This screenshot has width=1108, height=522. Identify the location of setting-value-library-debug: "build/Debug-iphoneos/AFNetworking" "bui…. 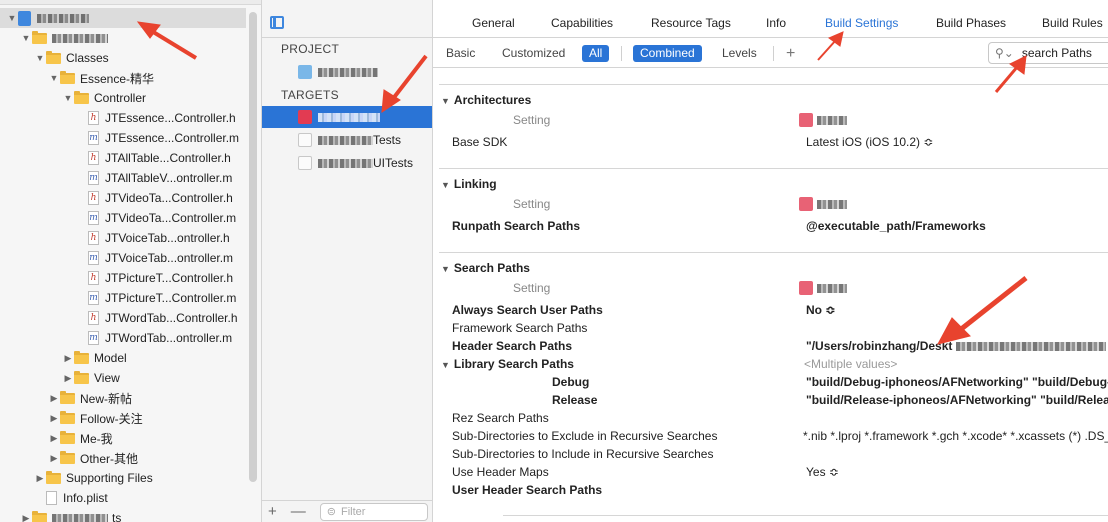
(957, 382).